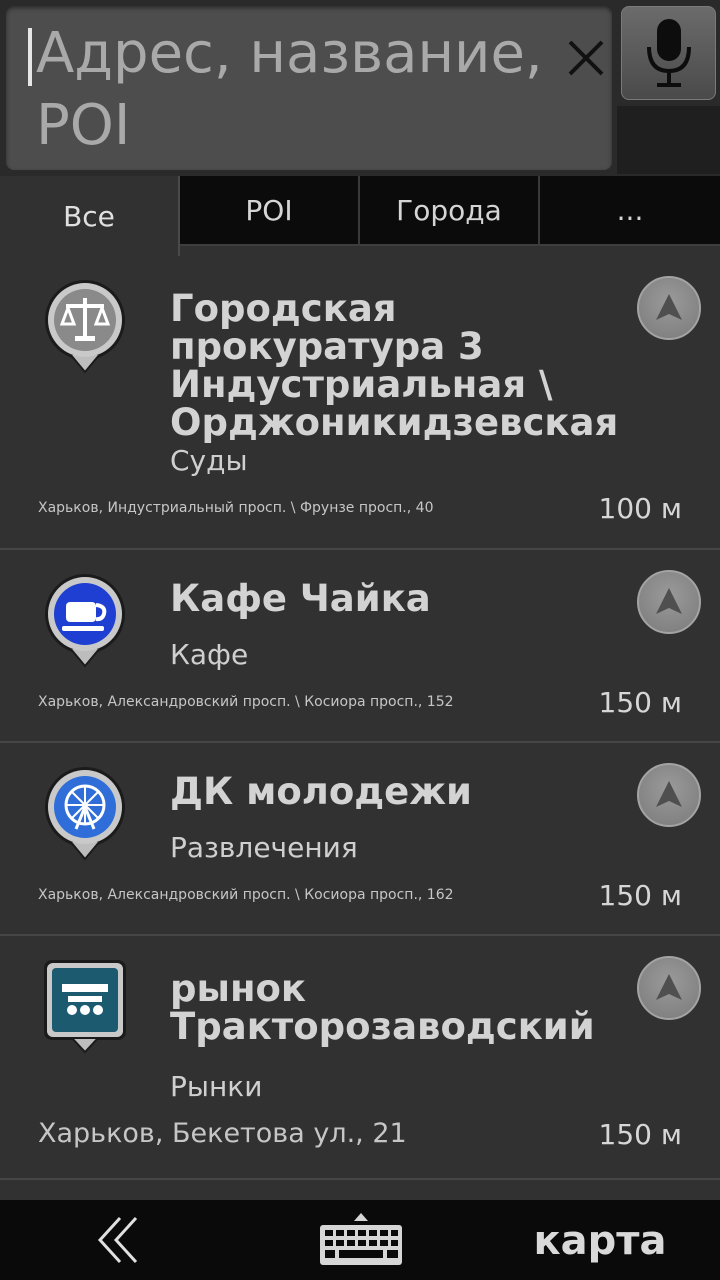  I want to click on ferris-wheel-icon, so click(85, 814).